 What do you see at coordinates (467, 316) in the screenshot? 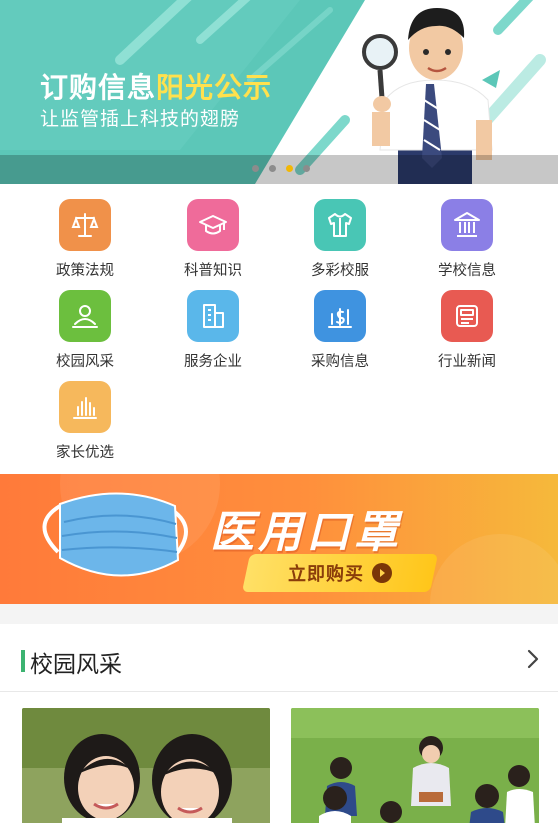
I see `news-icon` at bounding box center [467, 316].